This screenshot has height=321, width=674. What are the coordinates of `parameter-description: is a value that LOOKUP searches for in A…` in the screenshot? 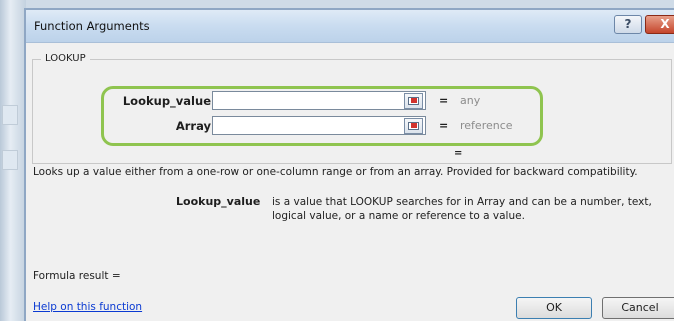 It's located at (462, 209).